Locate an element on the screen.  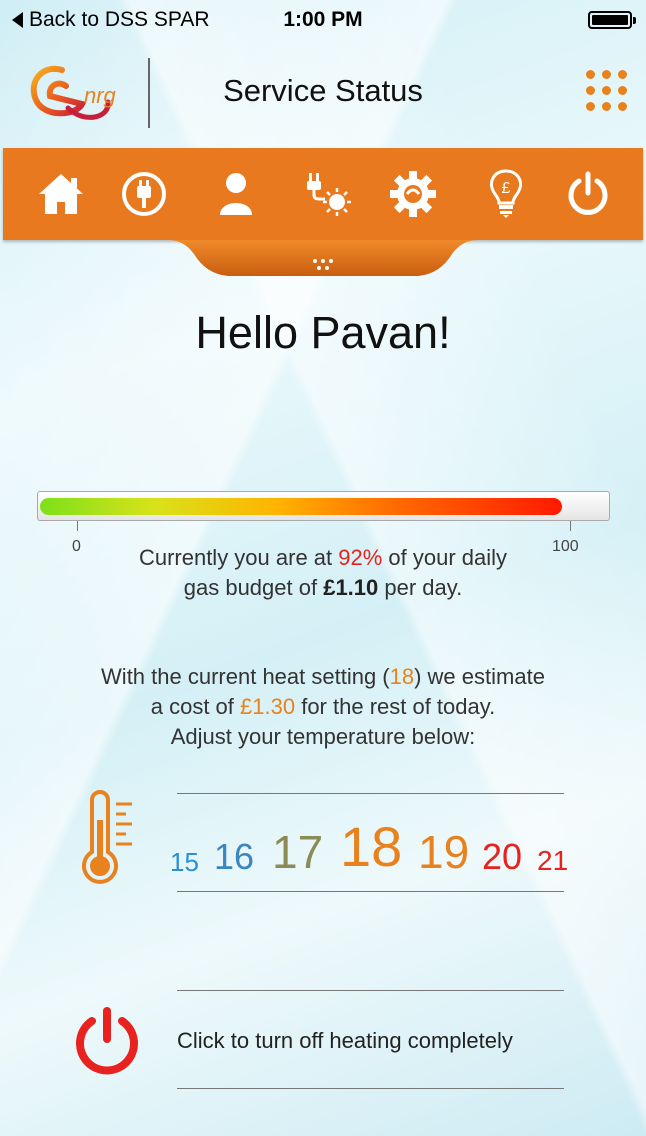
temperature-option: 20 is located at coordinates (502, 857).